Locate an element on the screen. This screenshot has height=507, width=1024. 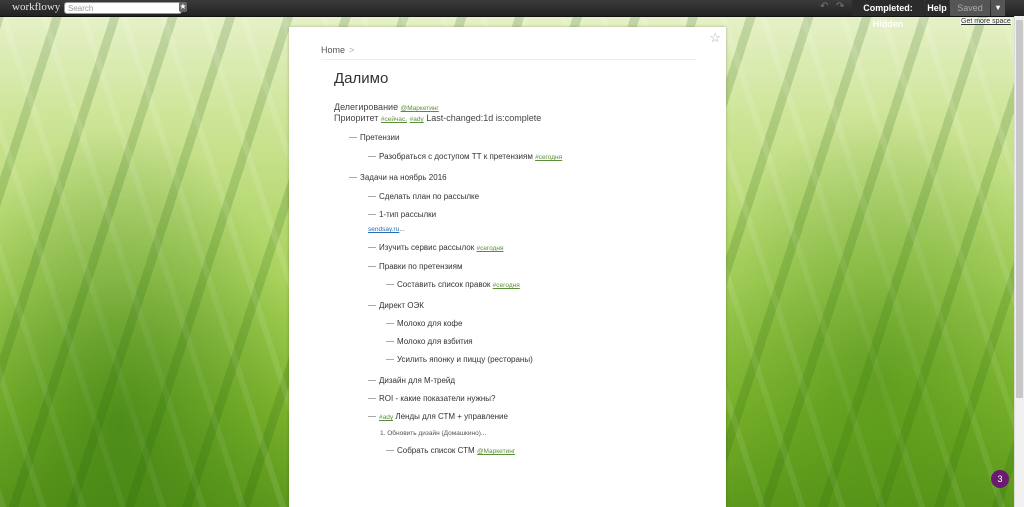
star-icon: ★ is located at coordinates (183, 6).